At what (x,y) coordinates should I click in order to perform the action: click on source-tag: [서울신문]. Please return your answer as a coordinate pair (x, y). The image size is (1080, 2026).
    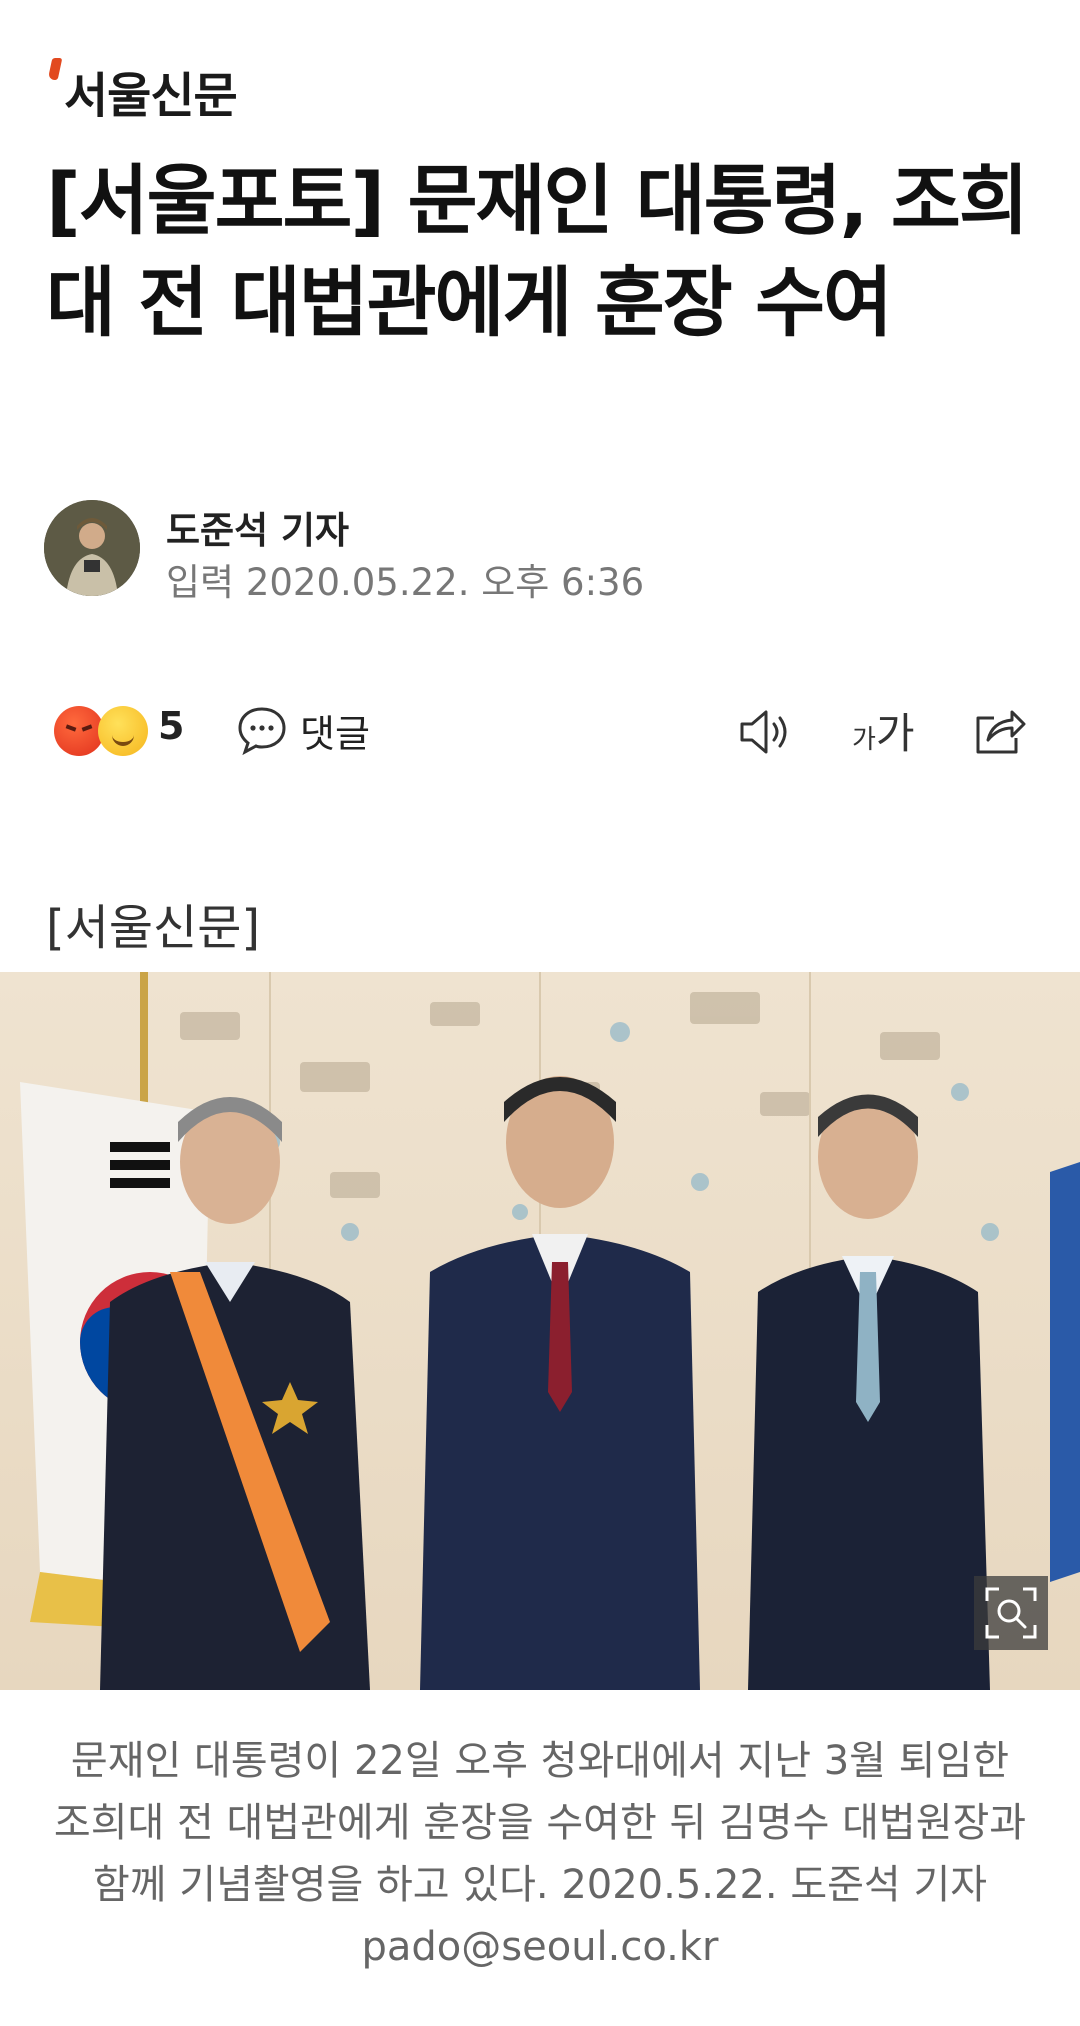
    Looking at the image, I should click on (153, 928).